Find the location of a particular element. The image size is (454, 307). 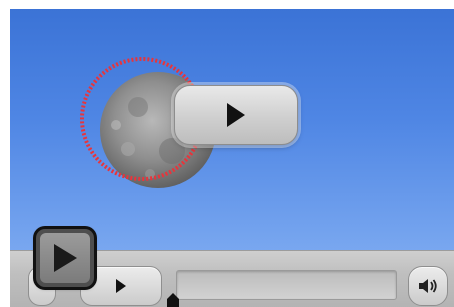

big-play-button is located at coordinates (236, 115).